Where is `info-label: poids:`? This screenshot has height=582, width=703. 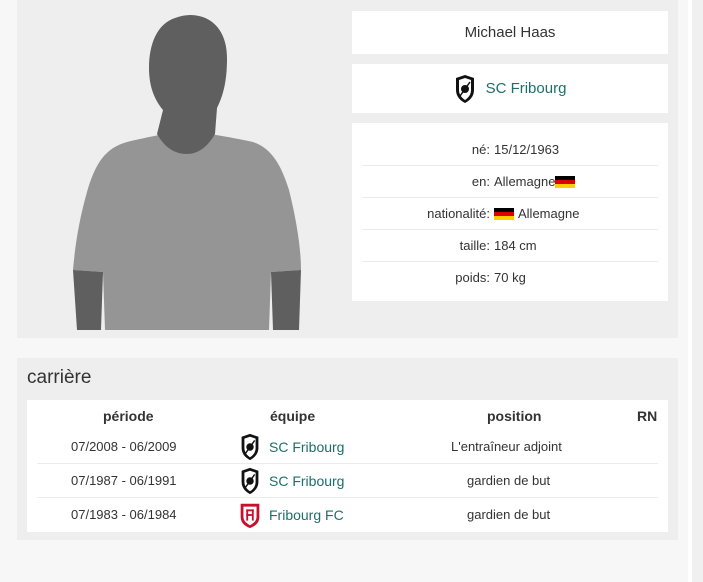
info-label: poids: is located at coordinates (472, 277).